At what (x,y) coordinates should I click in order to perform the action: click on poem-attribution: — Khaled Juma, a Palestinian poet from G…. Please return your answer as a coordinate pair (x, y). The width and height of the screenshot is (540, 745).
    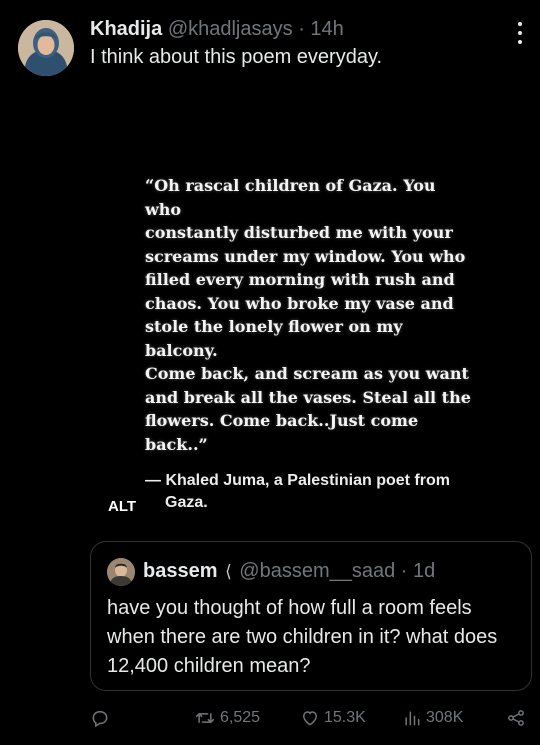
    Looking at the image, I should click on (310, 492).